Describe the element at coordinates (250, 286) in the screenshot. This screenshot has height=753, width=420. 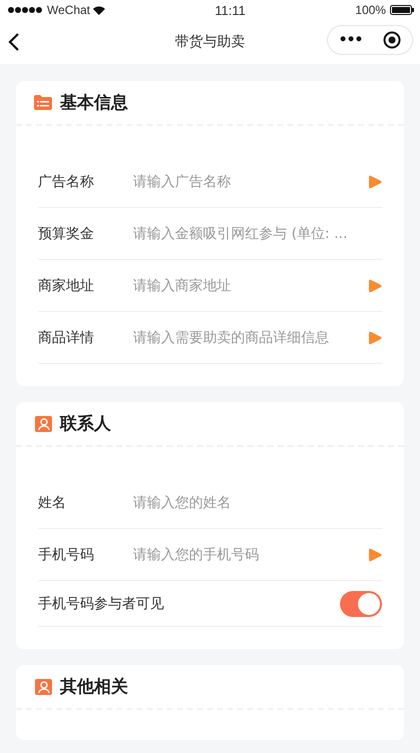
I see `input-field: 请输入商家地址` at that location.